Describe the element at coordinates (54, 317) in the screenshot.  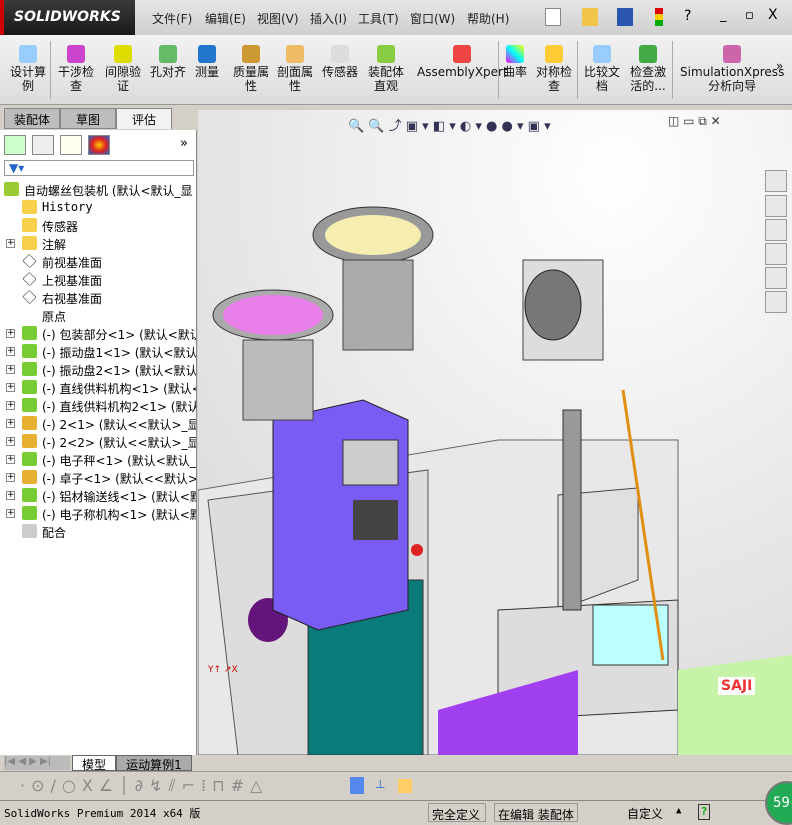
I see `tree-item-label: 原点` at that location.